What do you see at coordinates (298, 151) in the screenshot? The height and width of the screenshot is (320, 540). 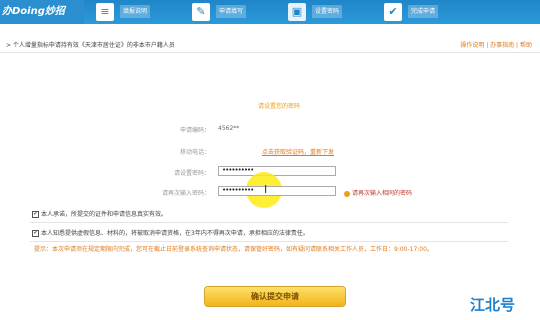 I see `get-code-link: 点击获取验证码，重新下发` at bounding box center [298, 151].